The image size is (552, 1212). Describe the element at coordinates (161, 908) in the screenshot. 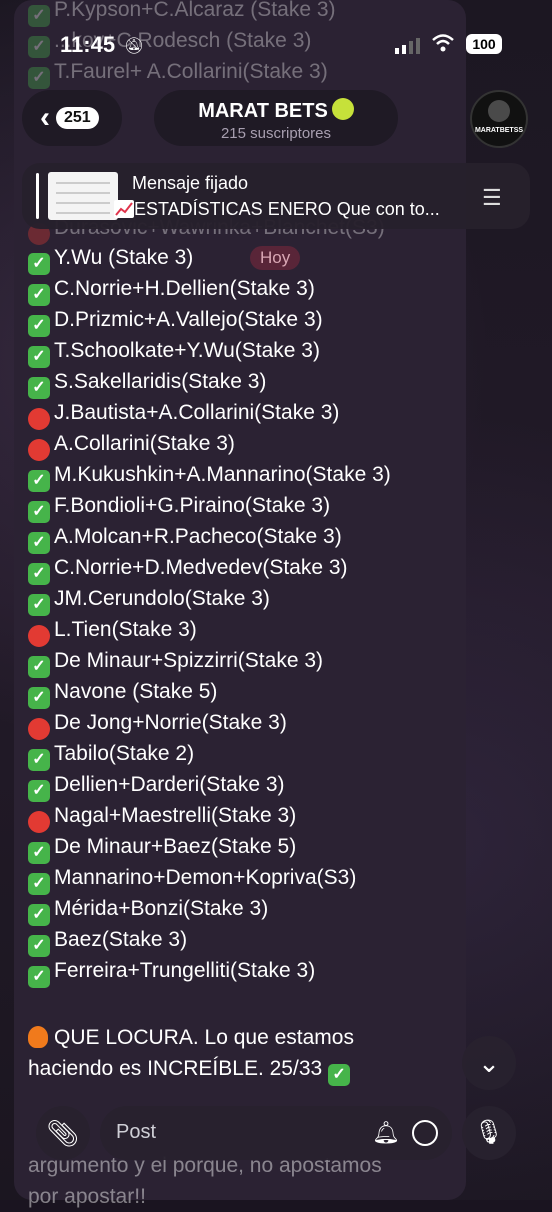

I see `pick-text: Mérida+Bonzi(Stake 3)` at that location.